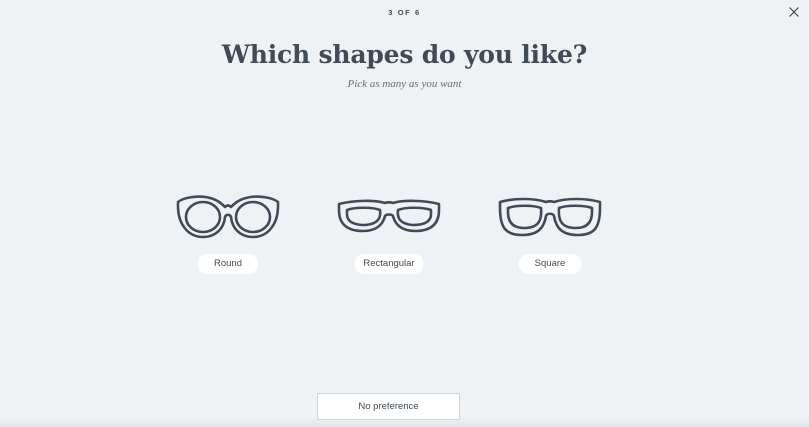 The image size is (809, 427). I want to click on rectangular-glasses-icon, so click(389, 216).